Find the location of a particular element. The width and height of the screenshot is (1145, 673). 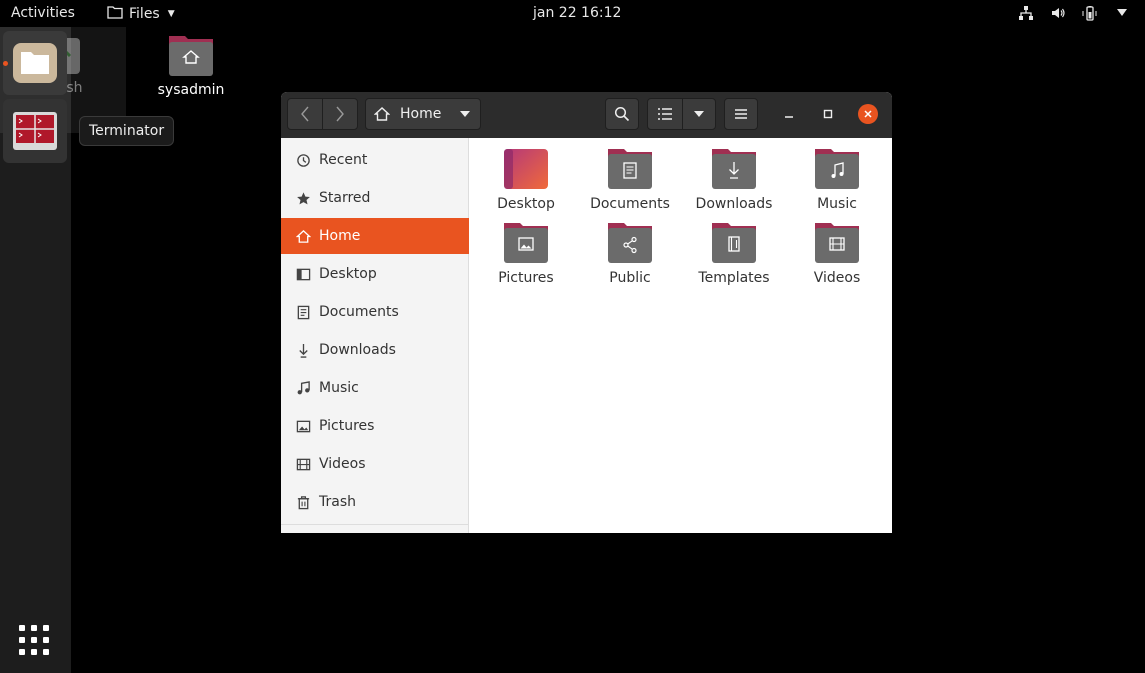

network-icon is located at coordinates (1026, 13).